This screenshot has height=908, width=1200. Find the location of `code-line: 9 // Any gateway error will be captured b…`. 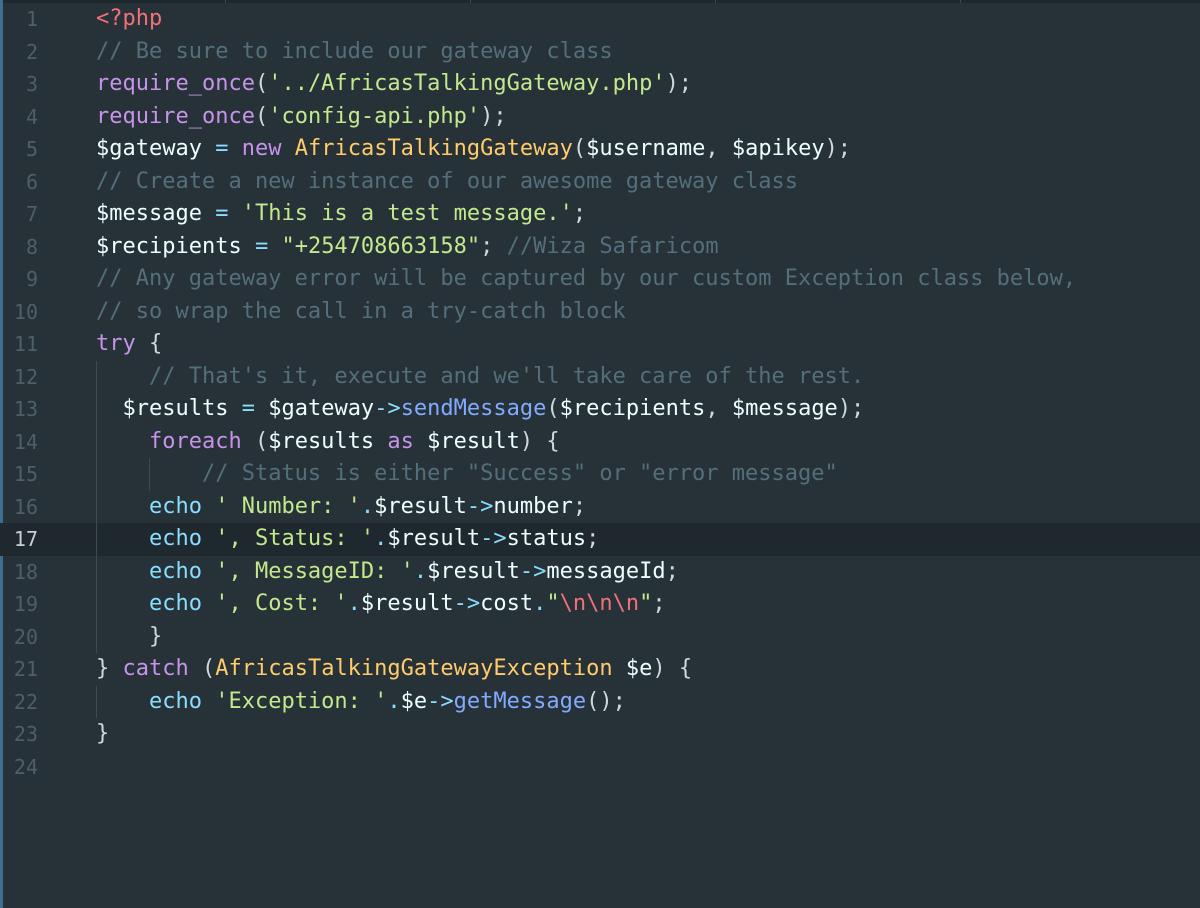

code-line: 9 // Any gateway error will be captured b… is located at coordinates (600, 279).